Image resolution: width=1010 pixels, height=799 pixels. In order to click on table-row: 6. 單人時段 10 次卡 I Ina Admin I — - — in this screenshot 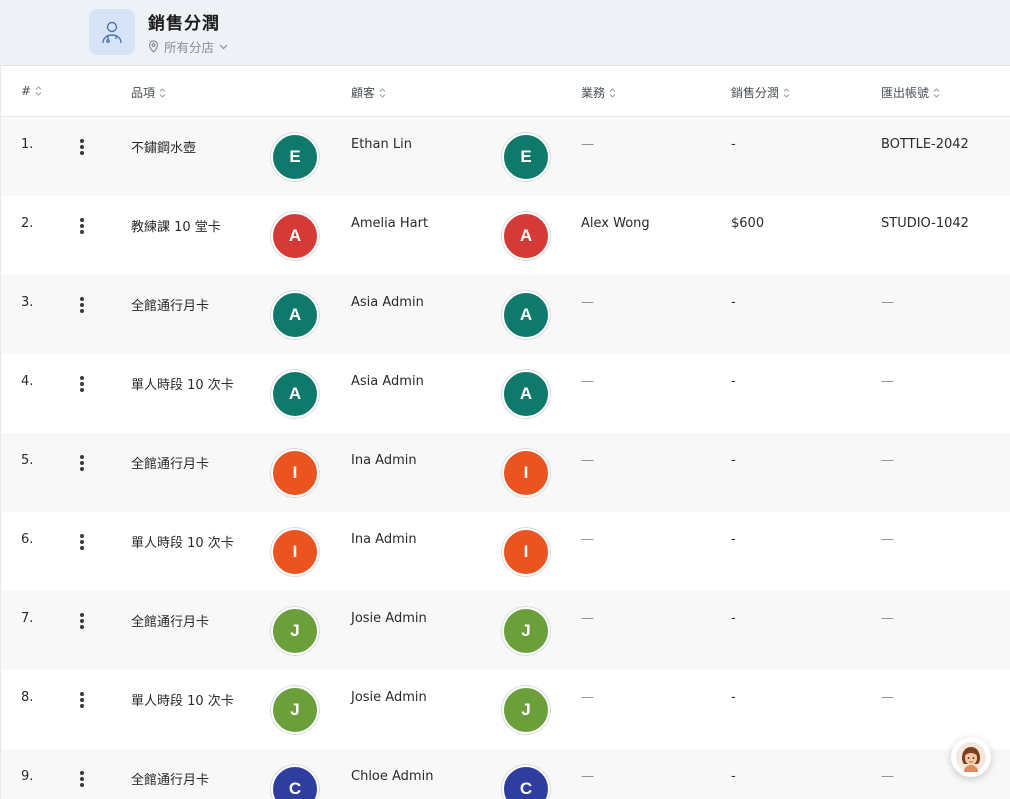, I will do `click(505, 551)`.